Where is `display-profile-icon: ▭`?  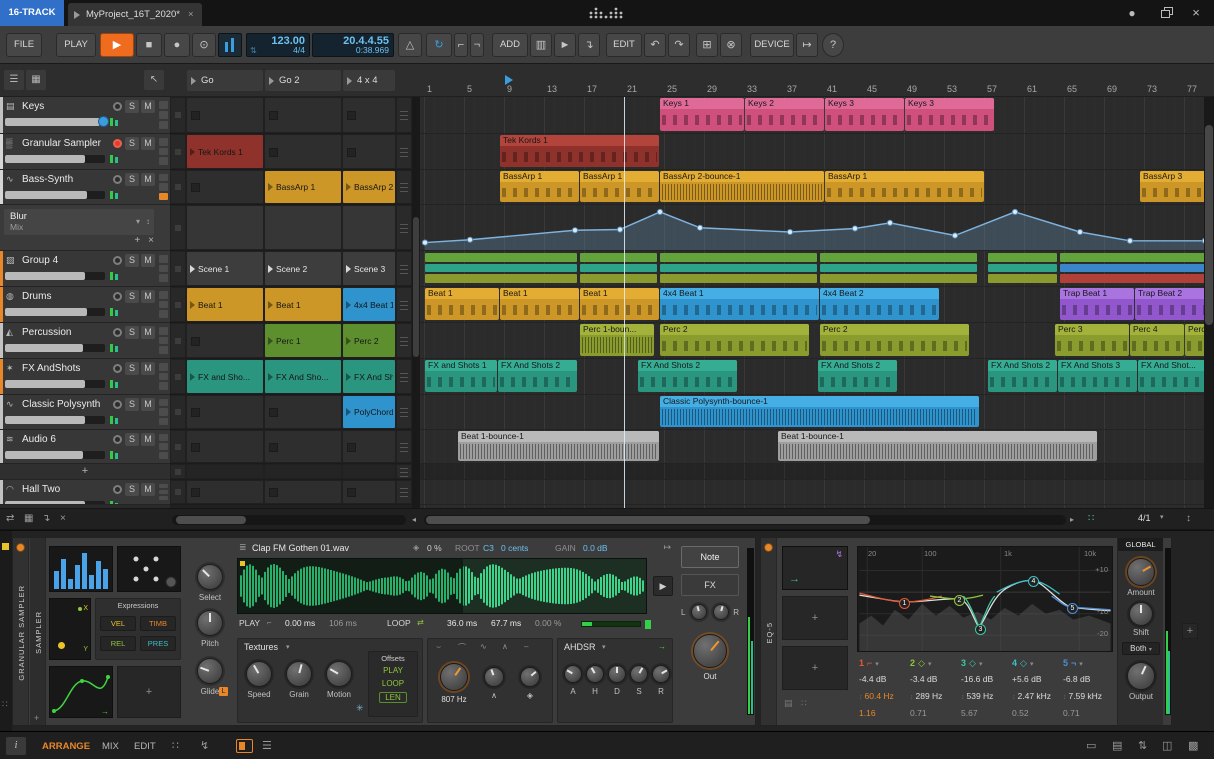
display-profile-icon: ▭ is located at coordinates (1091, 745).